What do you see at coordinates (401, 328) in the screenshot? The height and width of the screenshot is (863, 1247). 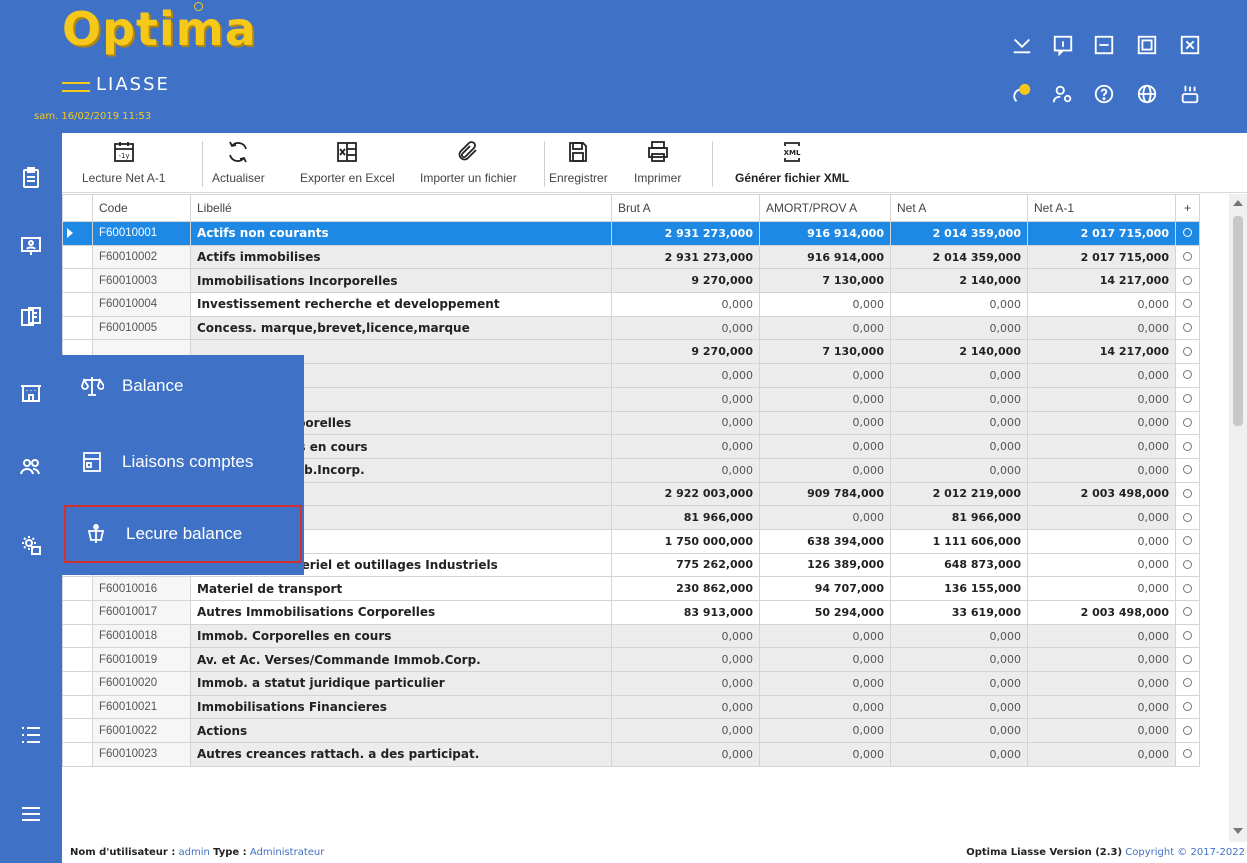 I see `grid-cell-libelle: Concess. marque,brevet,licence,marque` at bounding box center [401, 328].